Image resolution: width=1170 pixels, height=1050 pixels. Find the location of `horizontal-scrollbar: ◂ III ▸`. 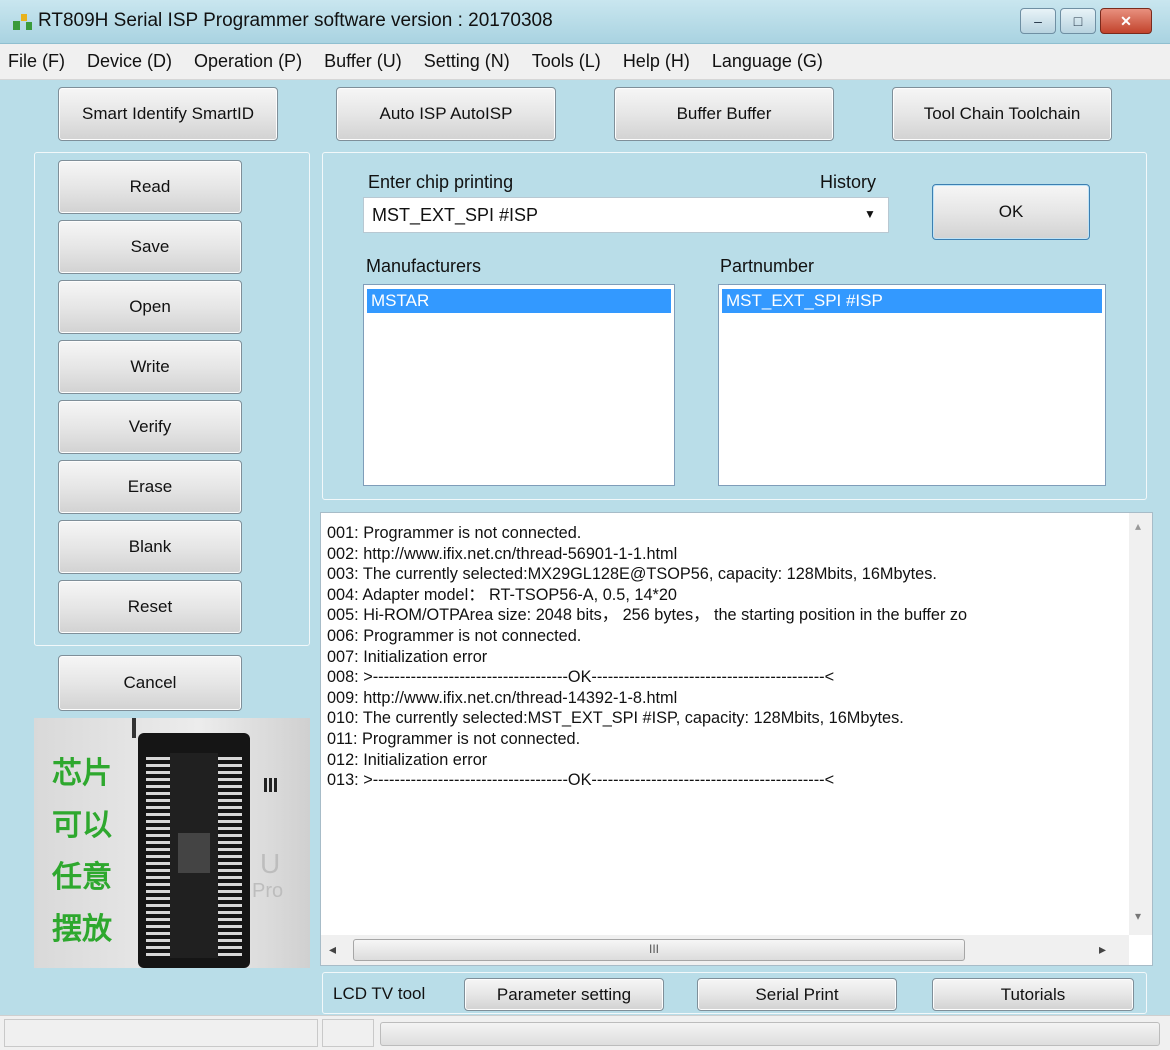

horizontal-scrollbar: ◂ III ▸ is located at coordinates (725, 950).